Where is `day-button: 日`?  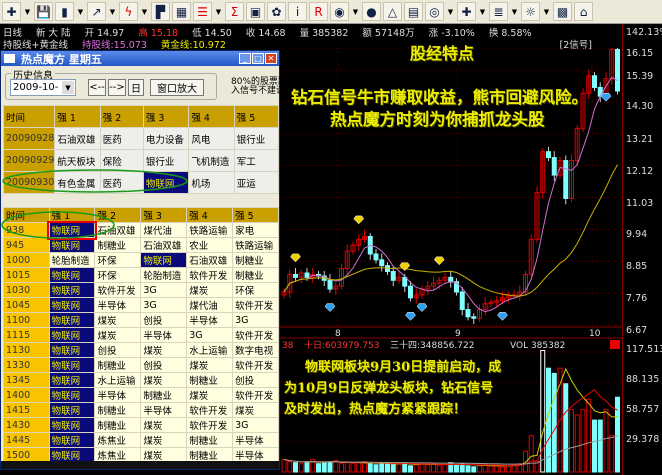 day-button: 日 is located at coordinates (136, 87).